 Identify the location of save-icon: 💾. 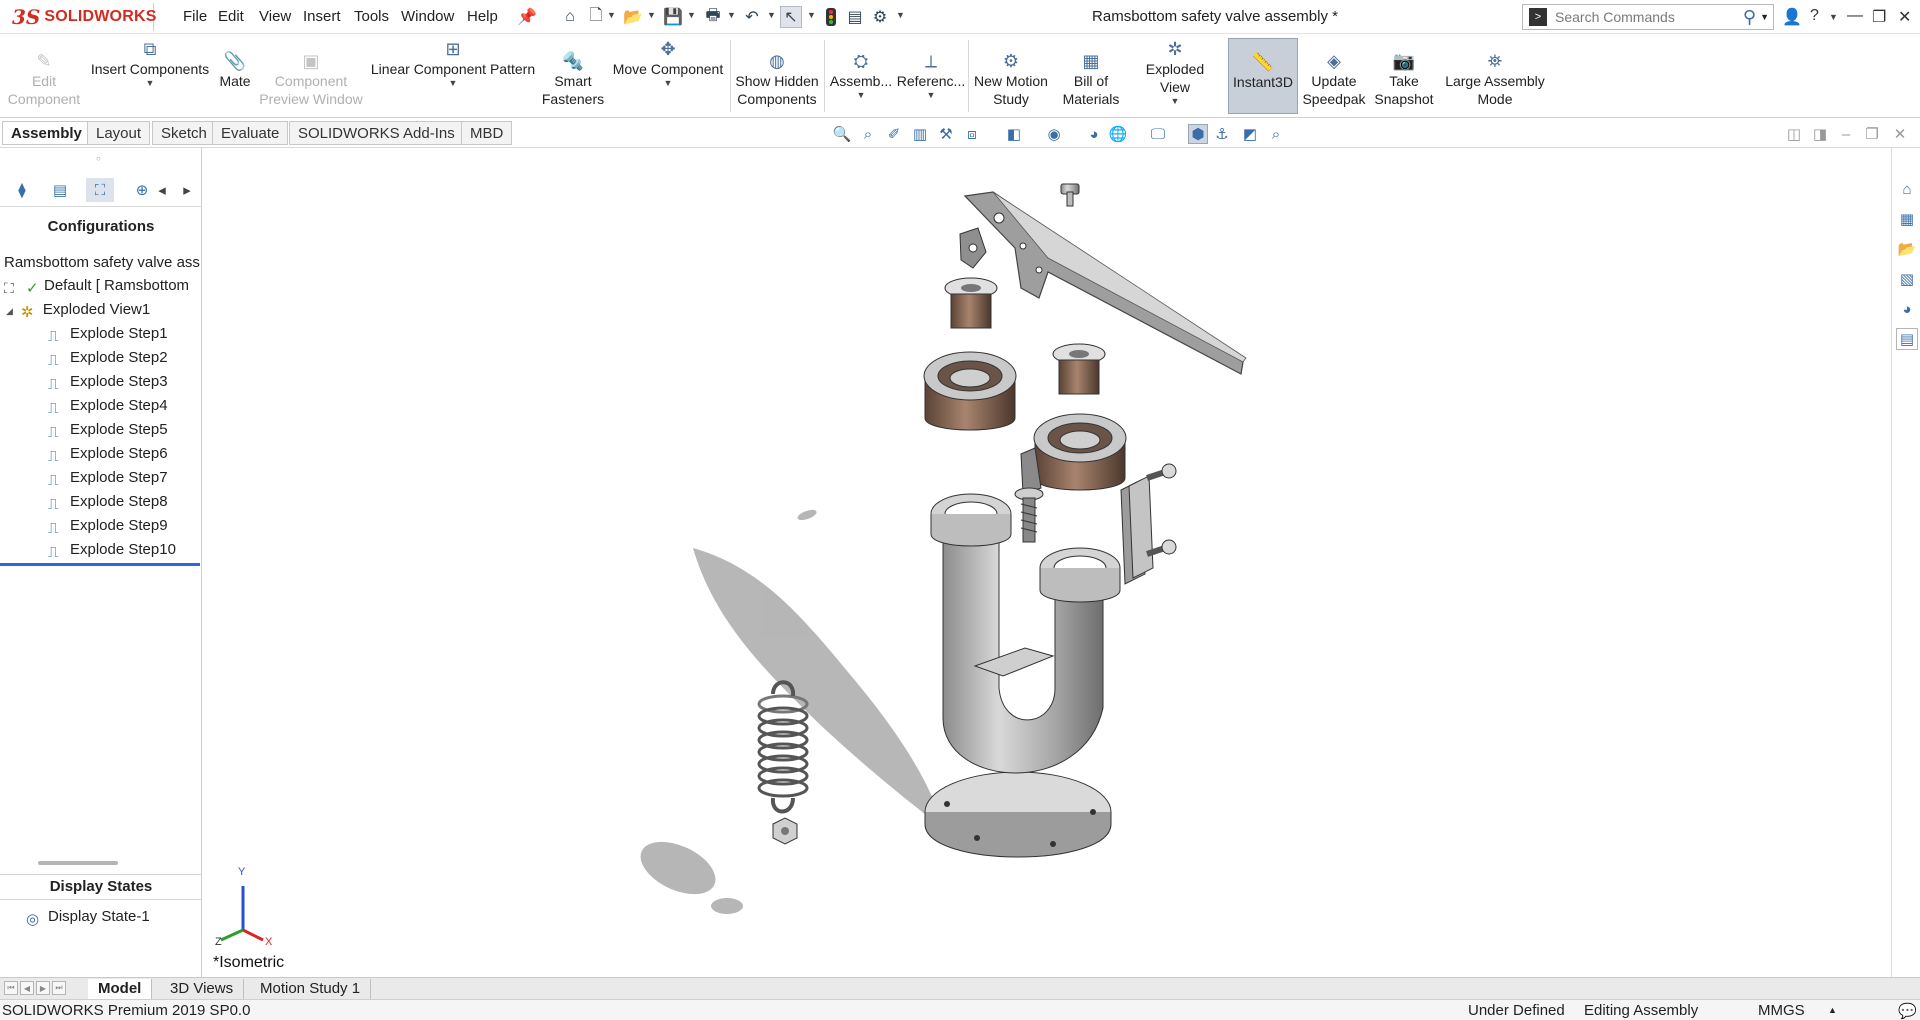
(673, 17).